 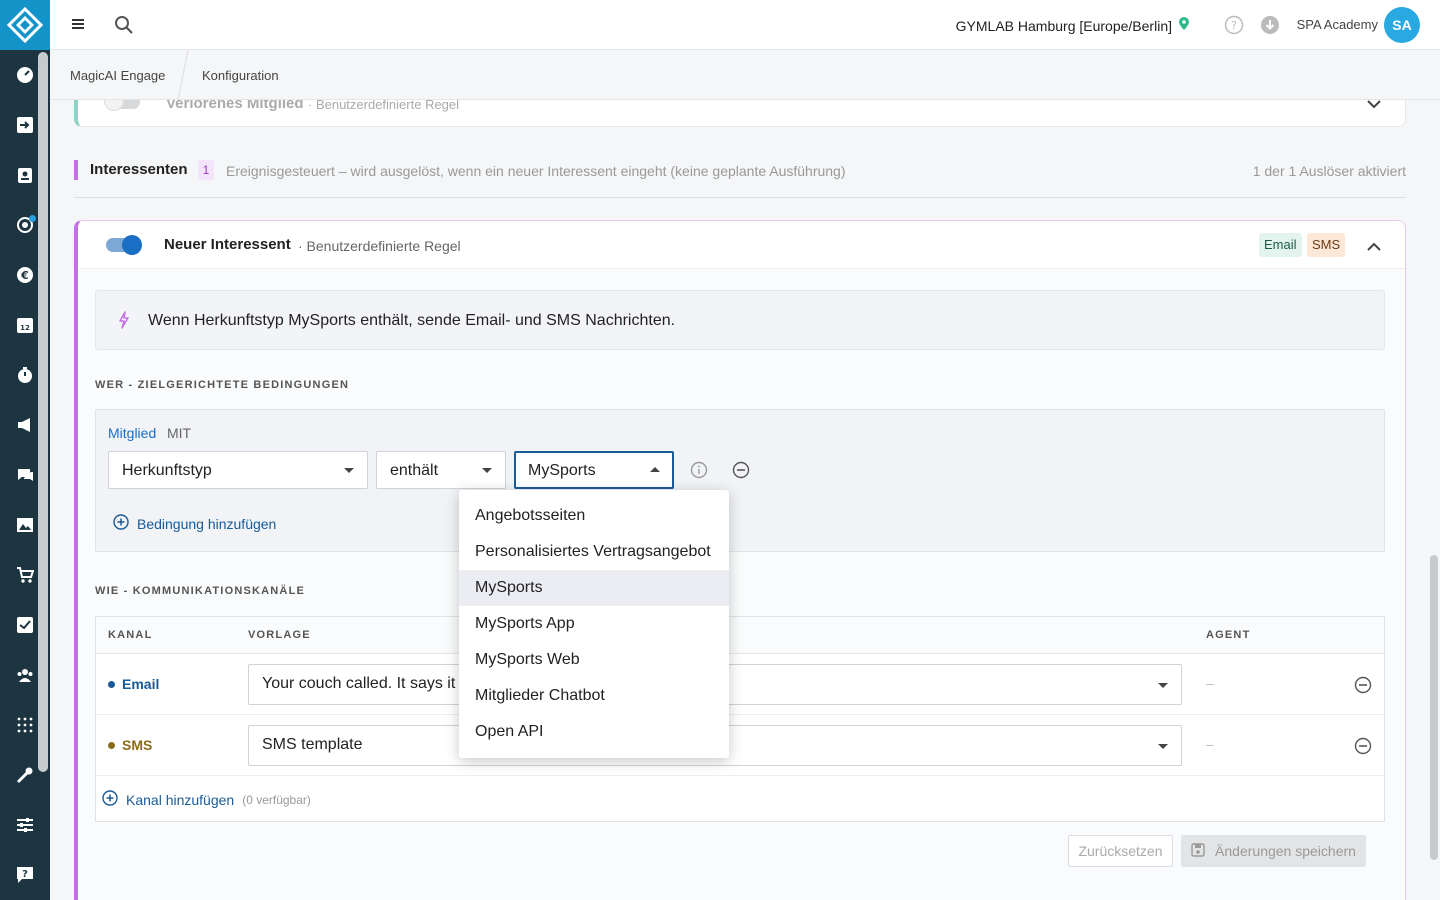 What do you see at coordinates (745, 75) in the screenshot?
I see `breadcrumb: MagicAI Engage Konfiguration` at bounding box center [745, 75].